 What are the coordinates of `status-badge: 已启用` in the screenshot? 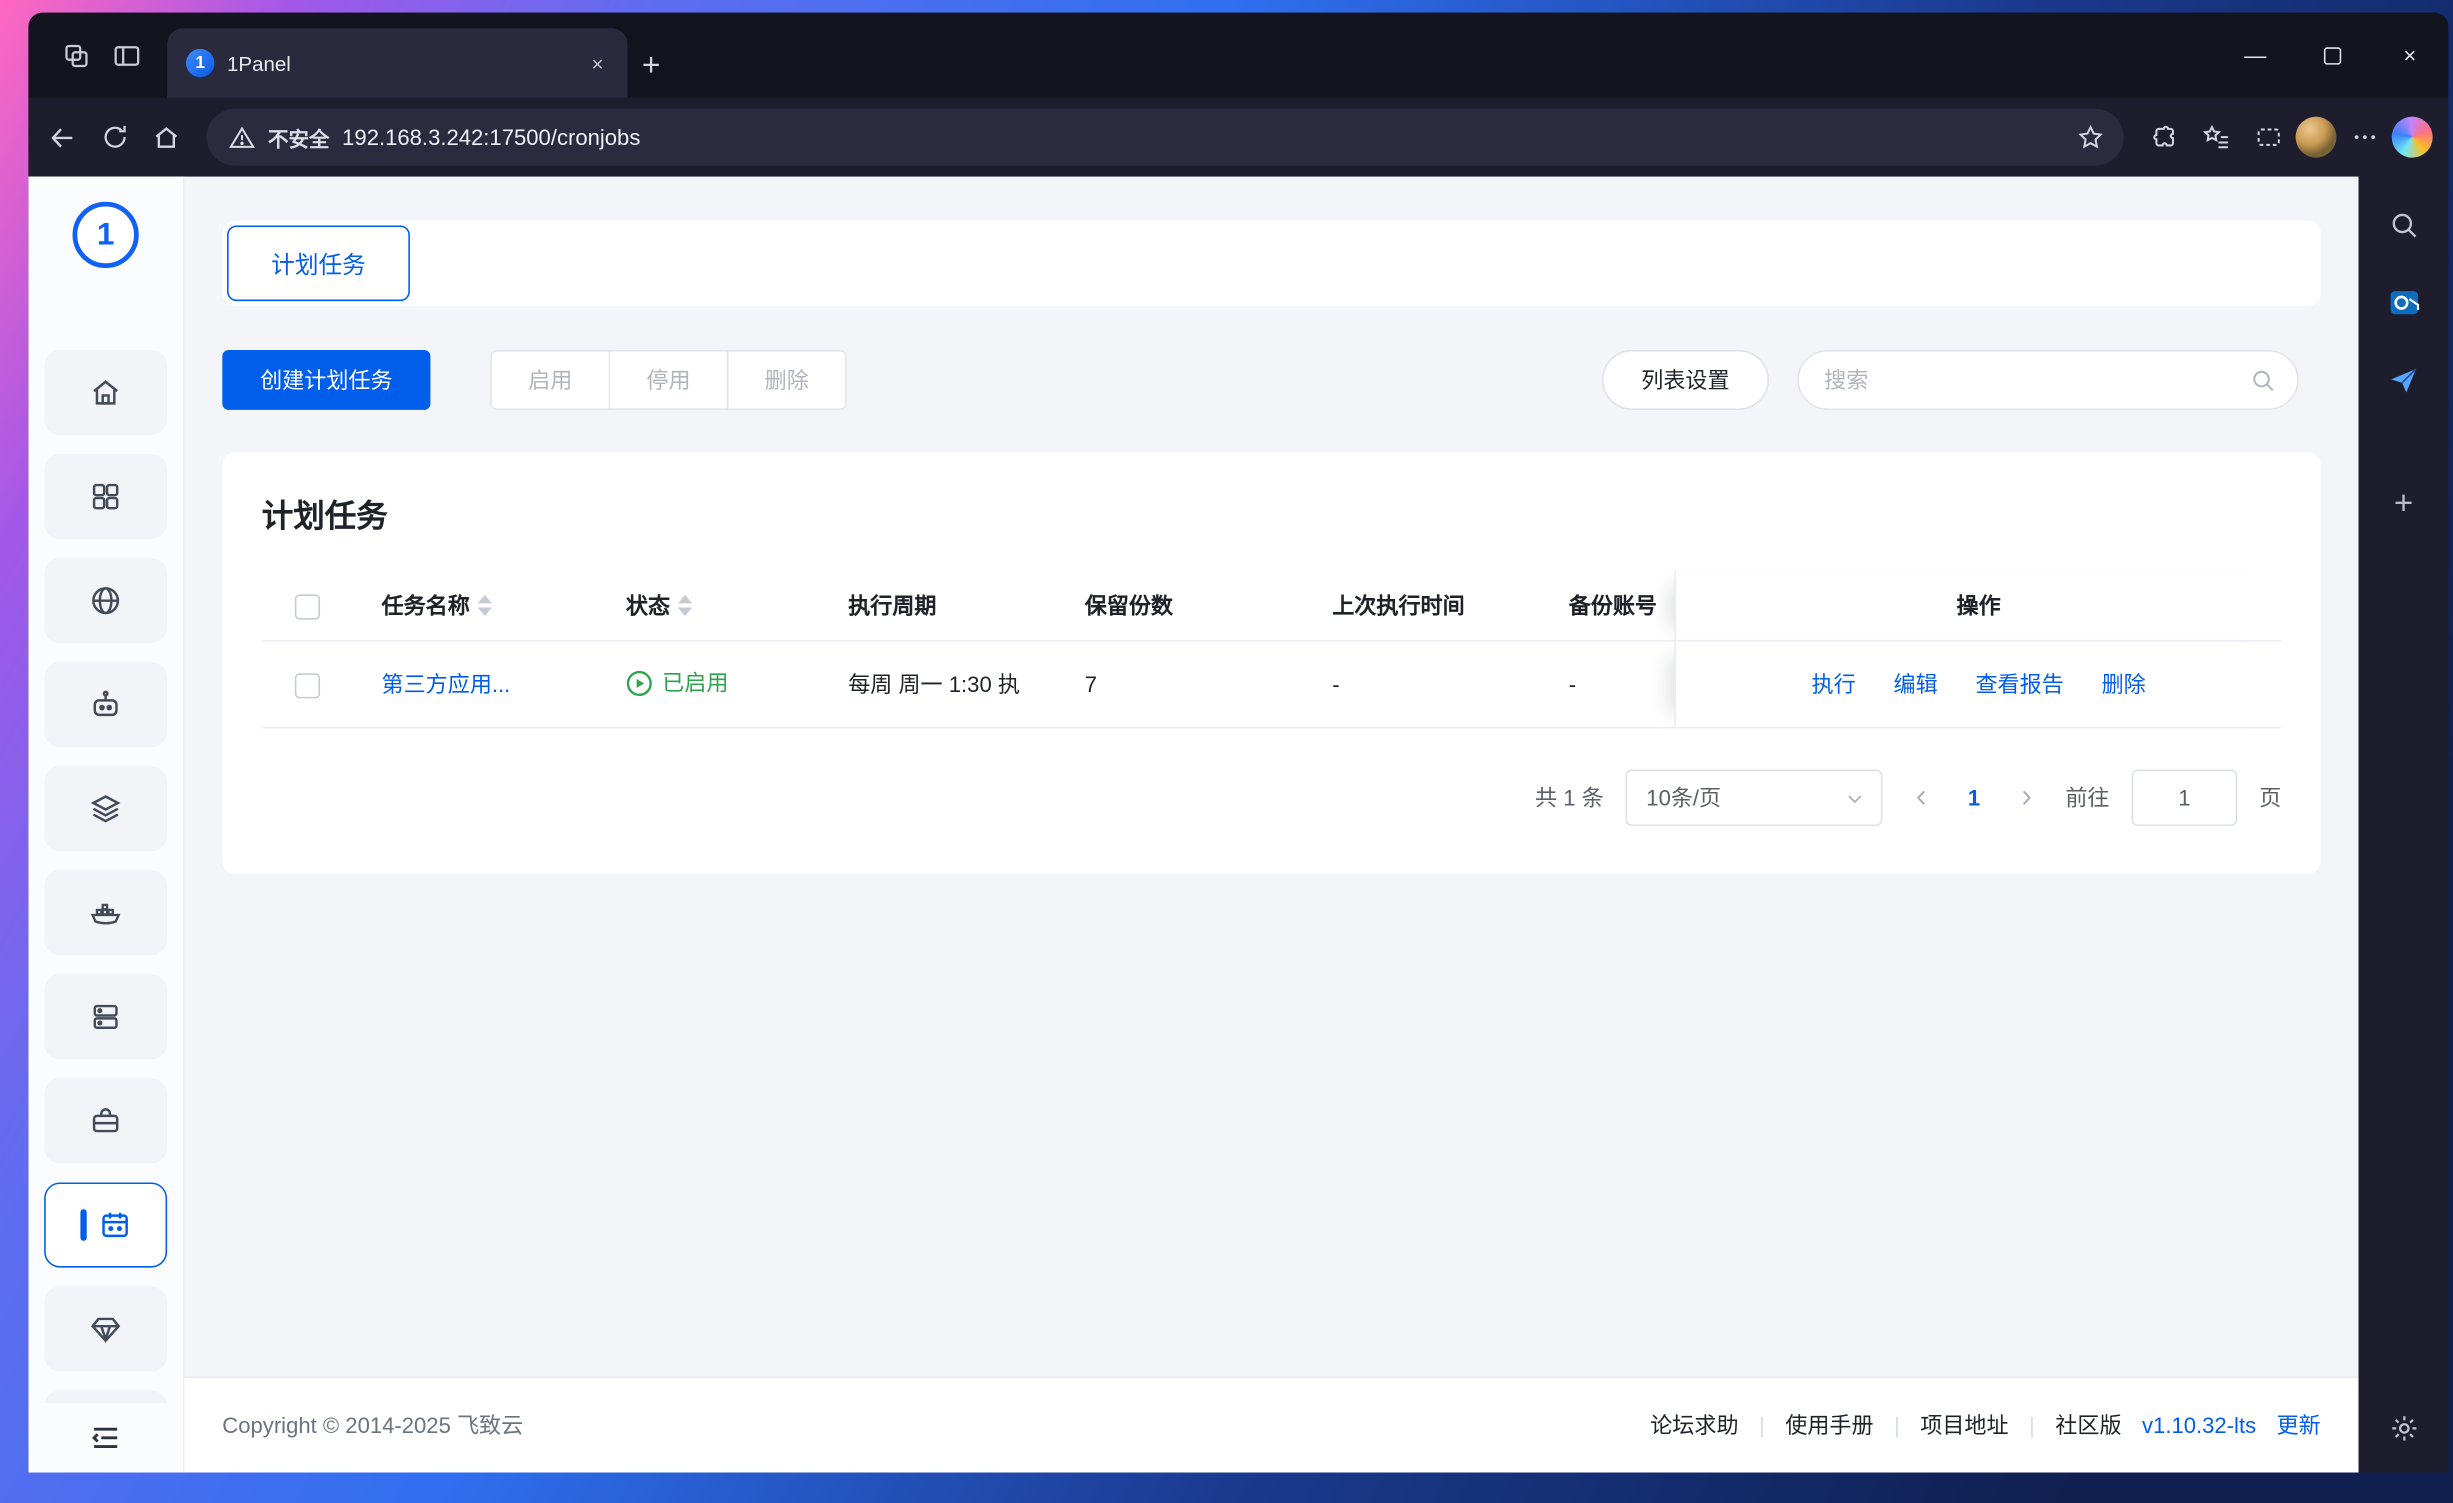 It's located at (677, 683).